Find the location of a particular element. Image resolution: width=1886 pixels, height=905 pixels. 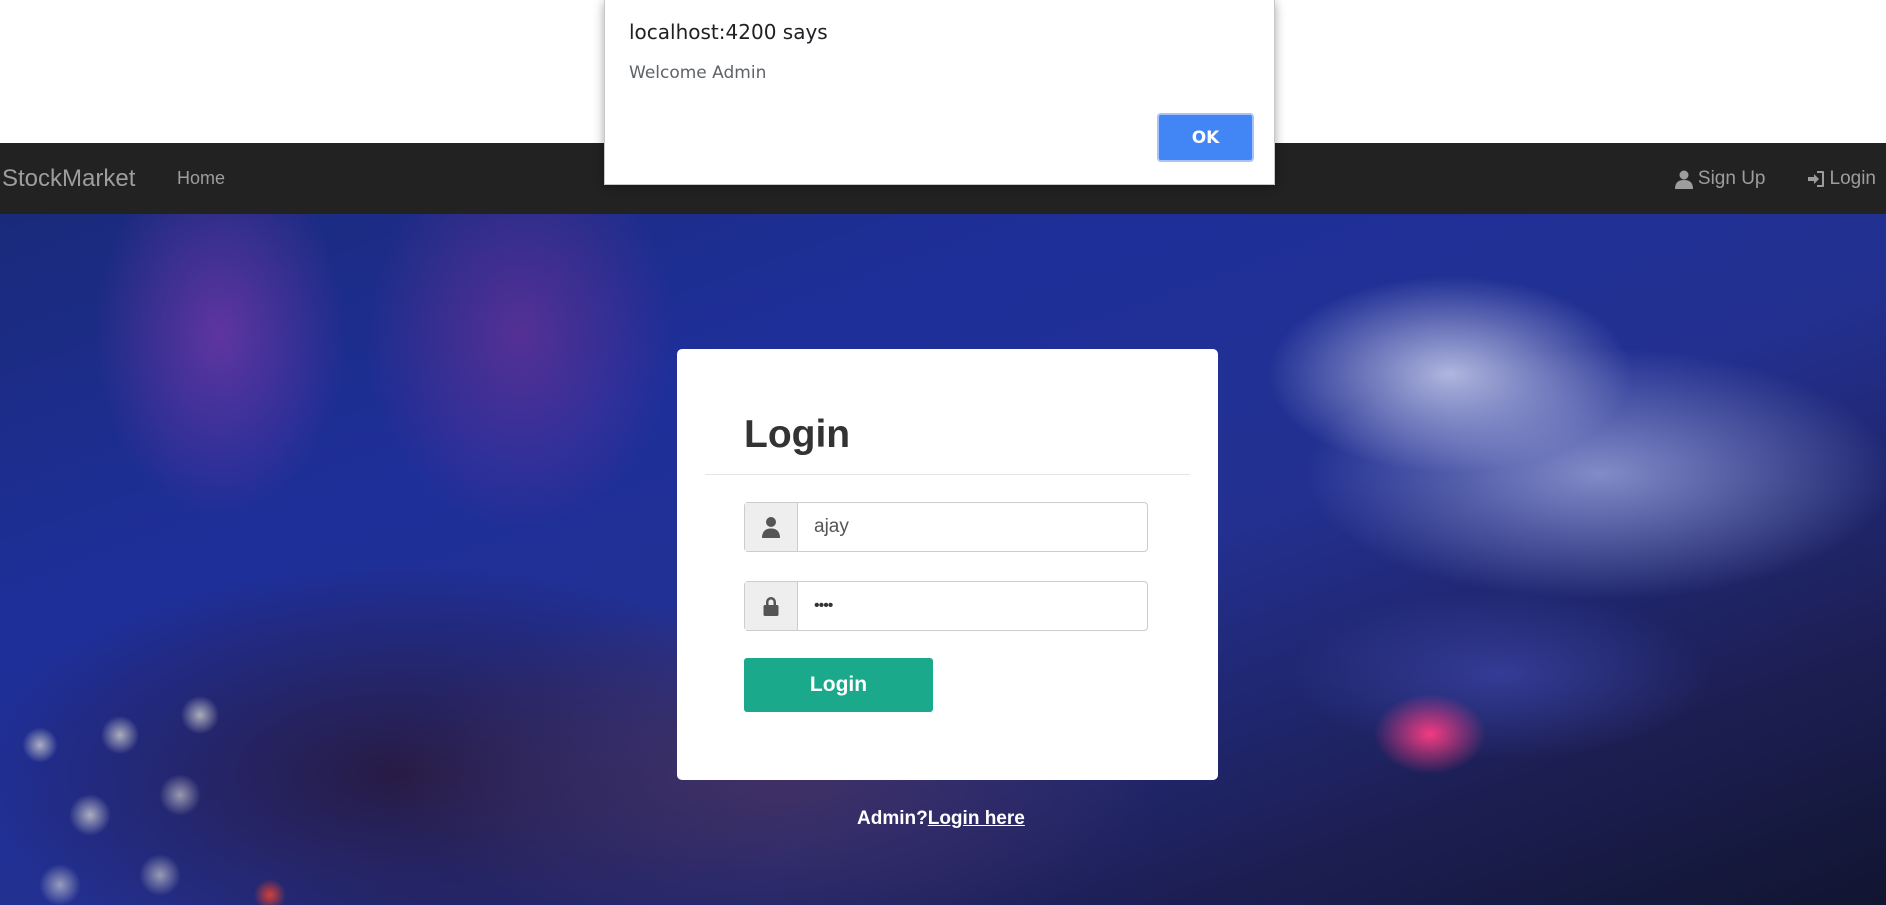

hero-keyboard-shape is located at coordinates (350, 775).